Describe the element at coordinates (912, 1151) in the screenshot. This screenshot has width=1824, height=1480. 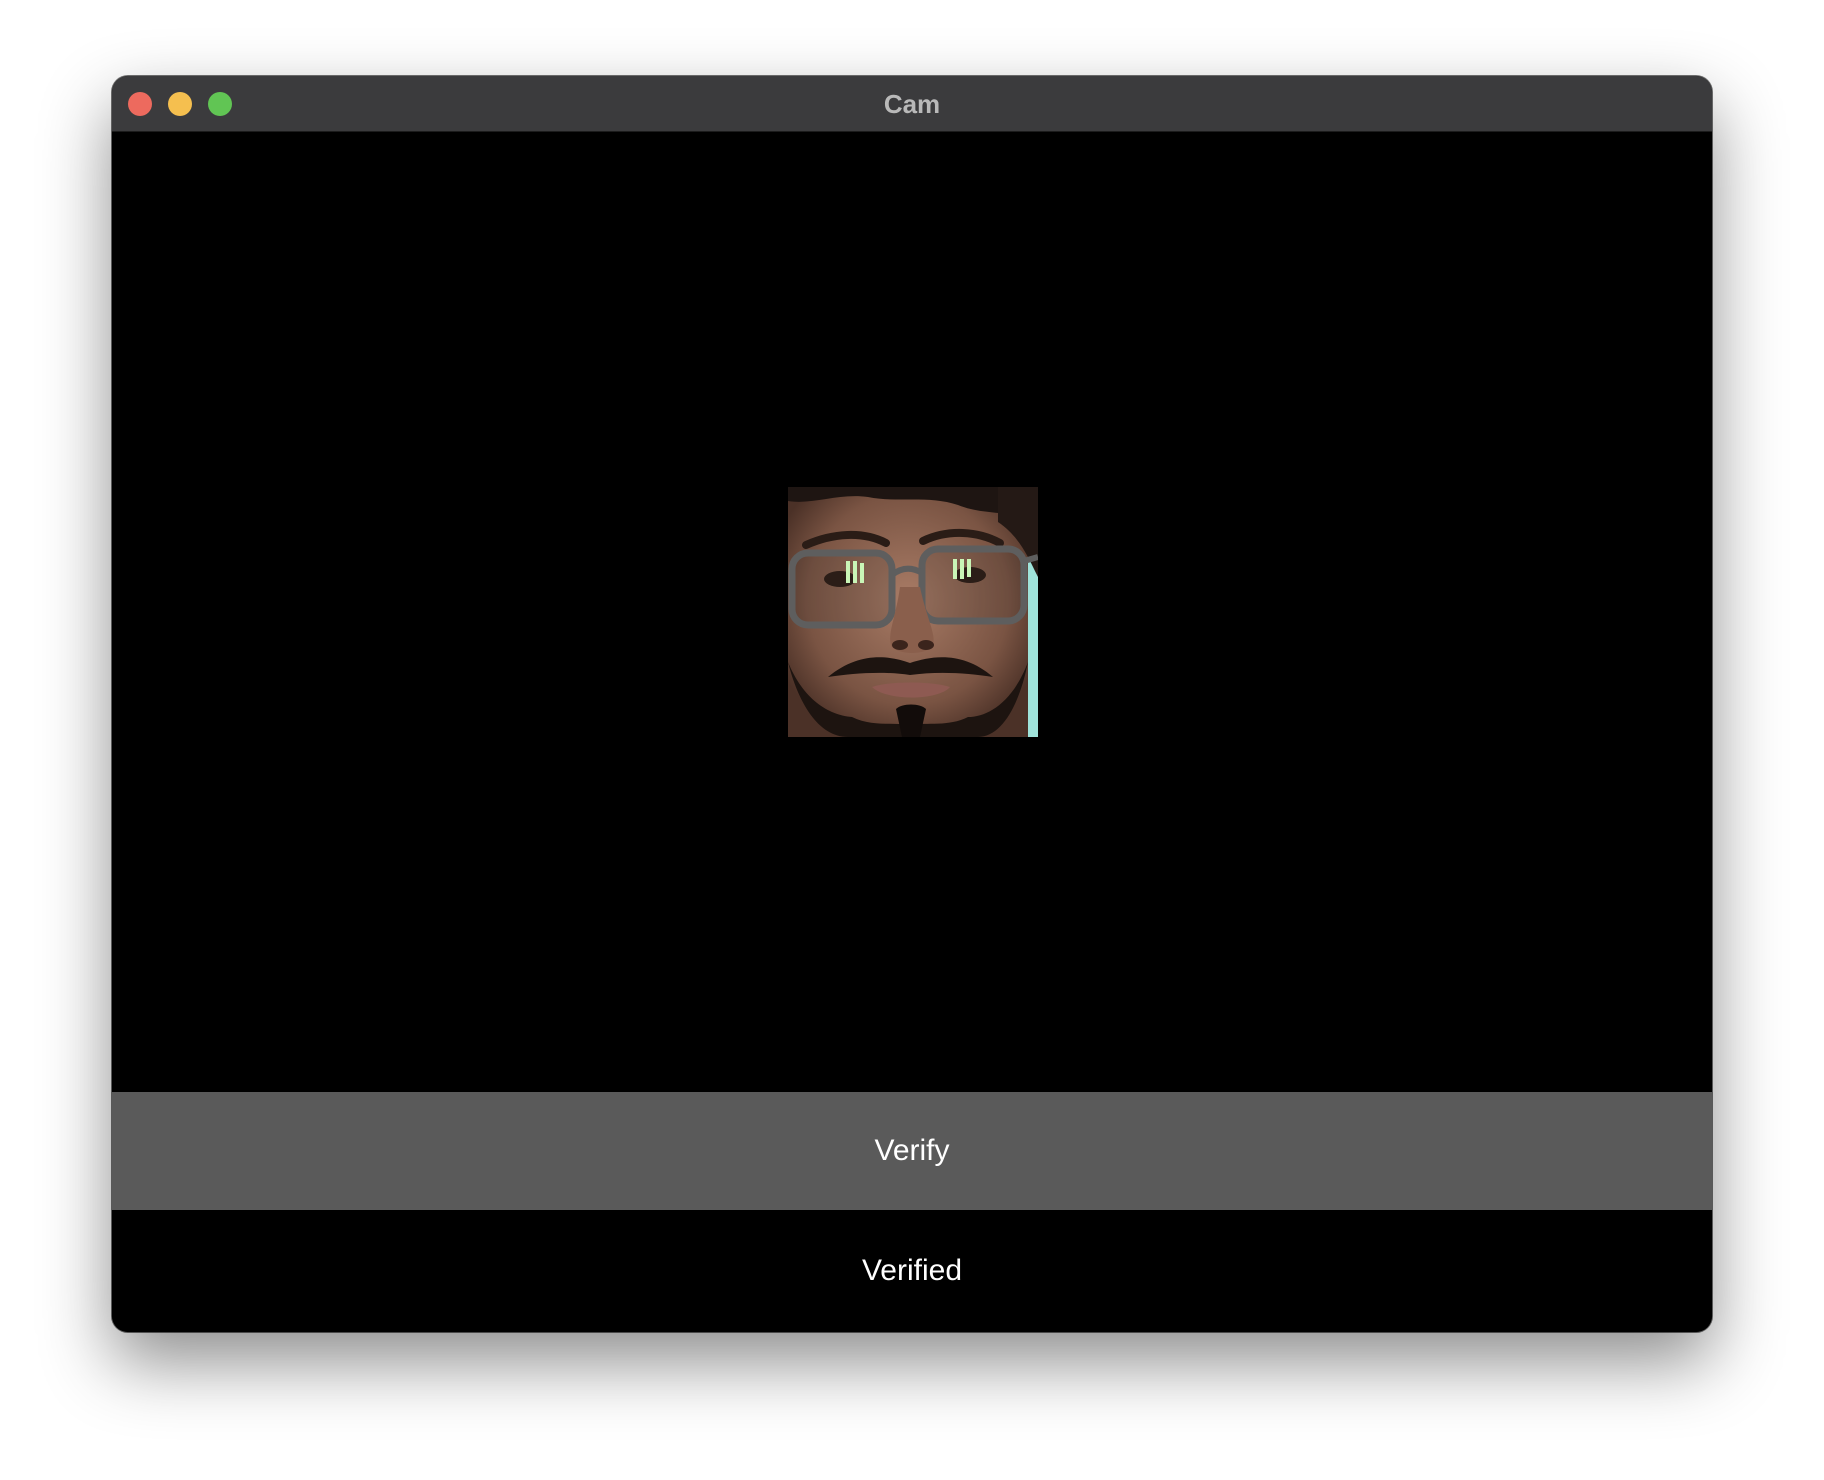
I see `verify-button: Verify` at that location.